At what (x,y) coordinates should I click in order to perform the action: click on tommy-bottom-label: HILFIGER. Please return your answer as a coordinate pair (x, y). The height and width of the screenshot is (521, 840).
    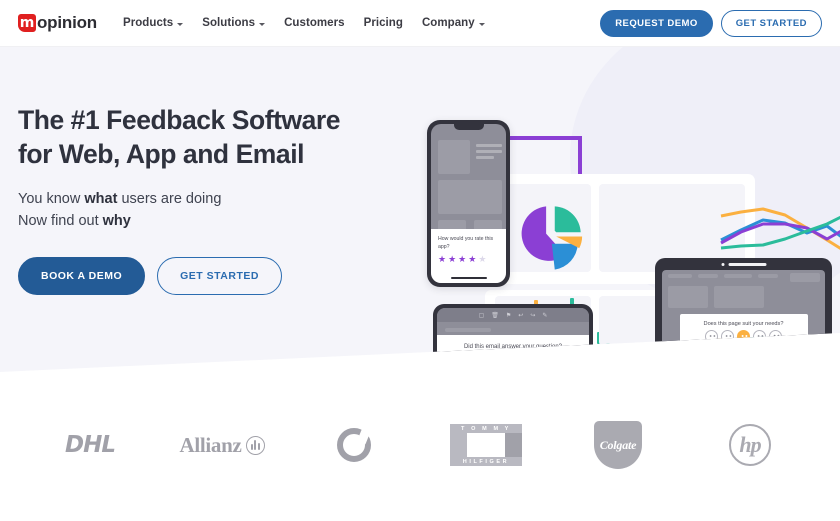
    Looking at the image, I should click on (486, 461).